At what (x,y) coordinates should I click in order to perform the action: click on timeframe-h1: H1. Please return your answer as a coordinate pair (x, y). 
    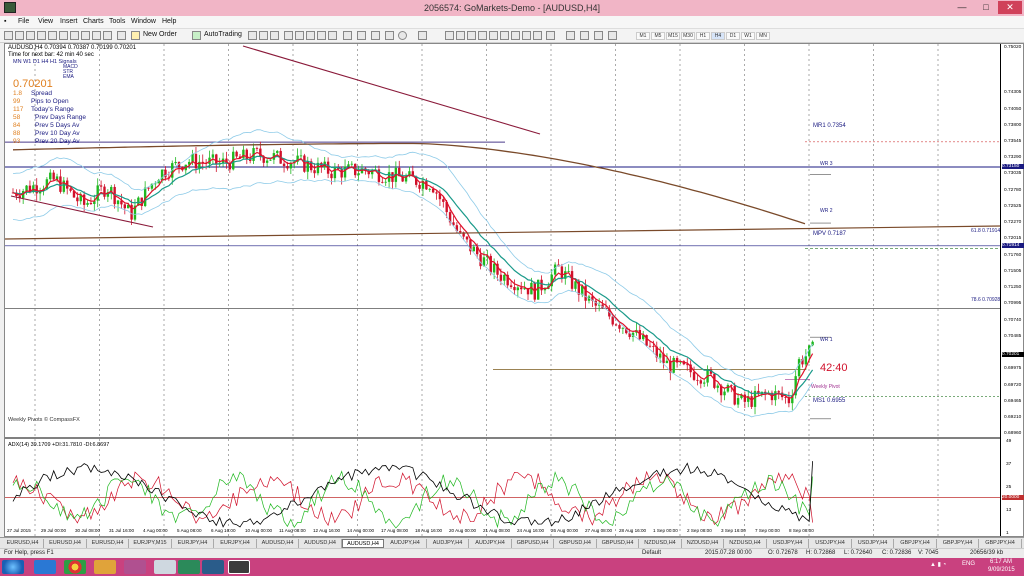
    Looking at the image, I should click on (703, 36).